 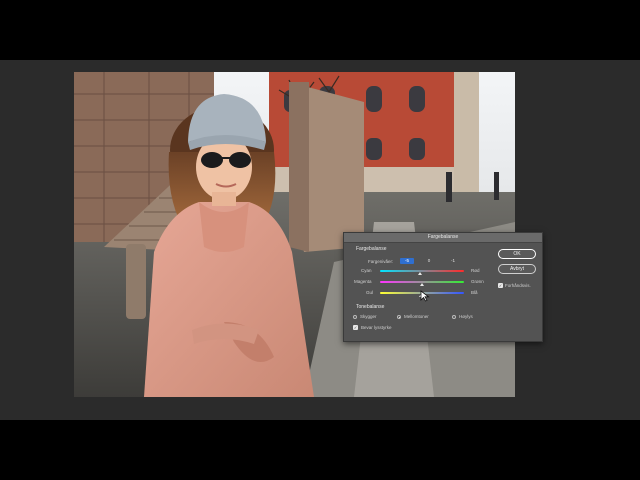 What do you see at coordinates (355, 327) in the screenshot?
I see `preserve-luminosity-checkbox: ✓` at bounding box center [355, 327].